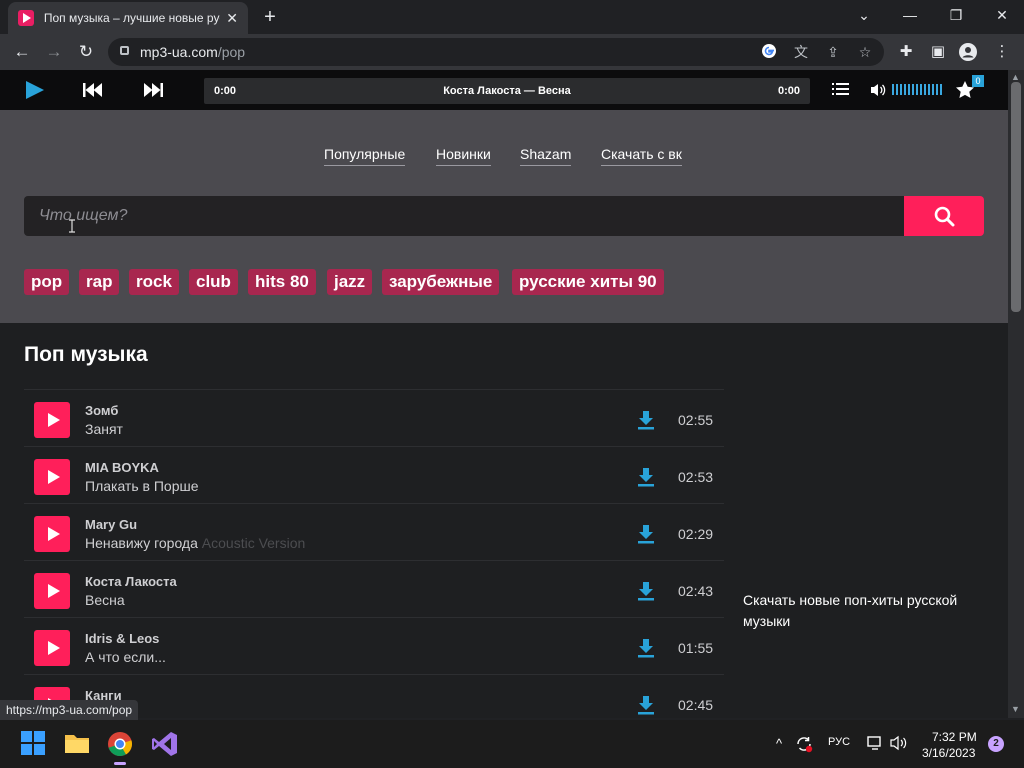 The width and height of the screenshot is (1024, 768). I want to click on address-url: mp3-ua.com/pop, so click(192, 52).